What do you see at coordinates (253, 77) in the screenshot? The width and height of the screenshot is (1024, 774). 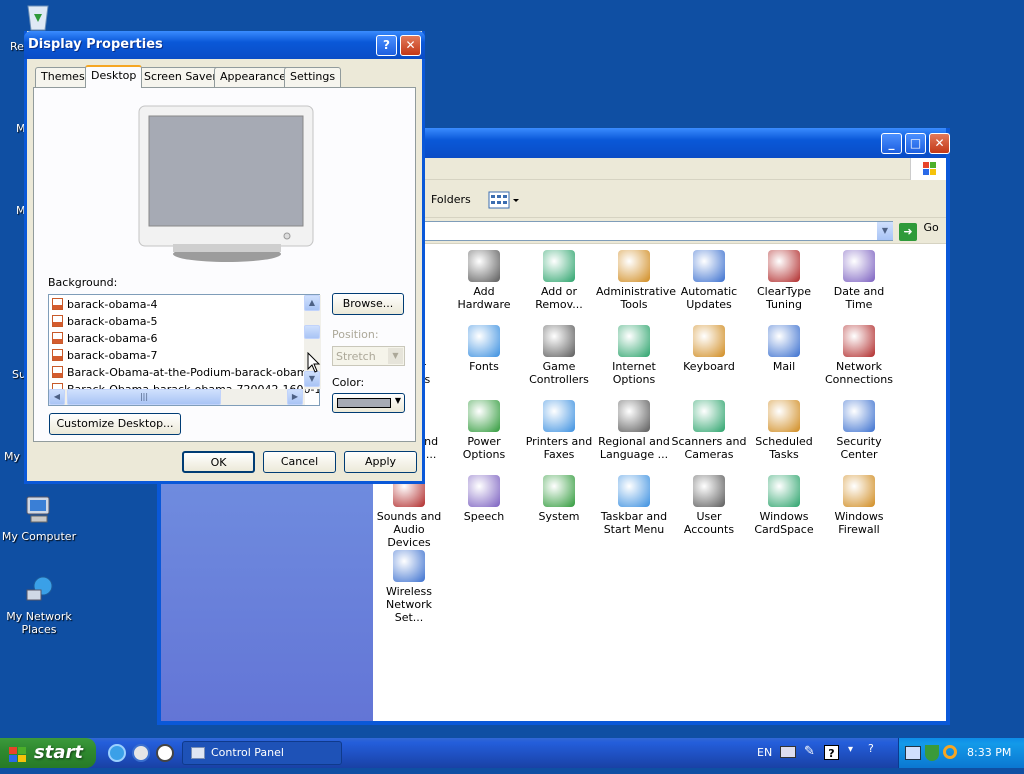 I see `tab-appearance: Appearance` at bounding box center [253, 77].